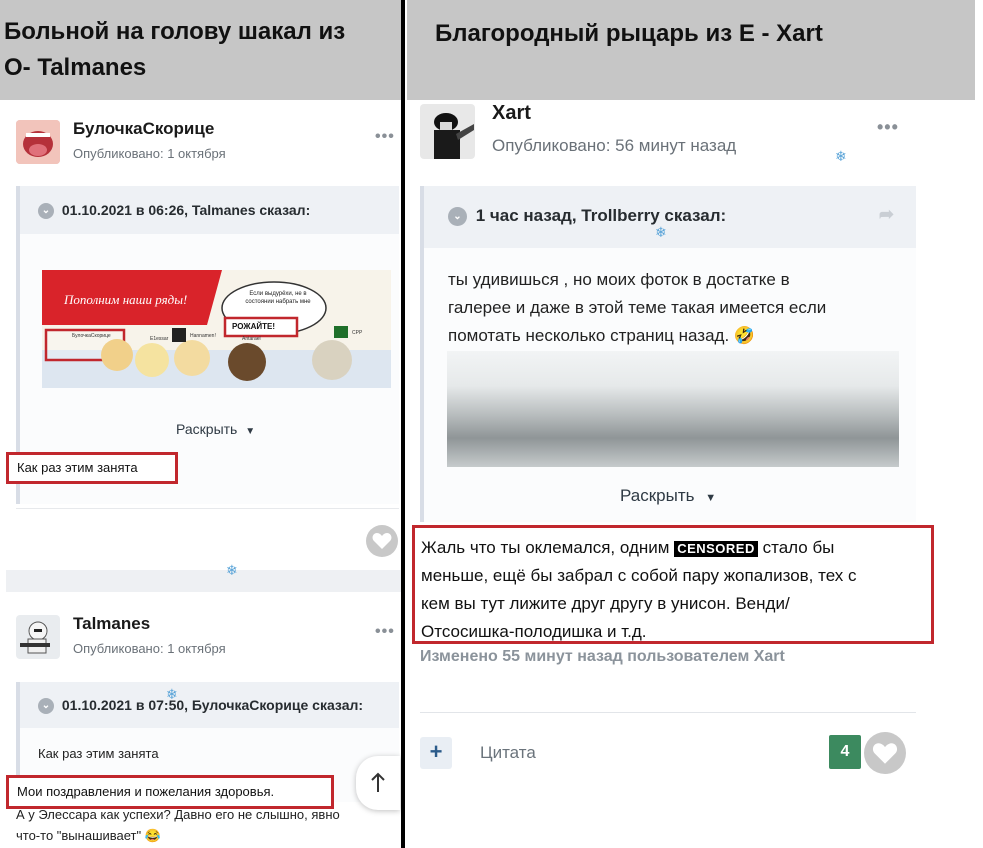 This screenshot has height=848, width=983. I want to click on left-header-line2: O- Talmanes, so click(75, 67).